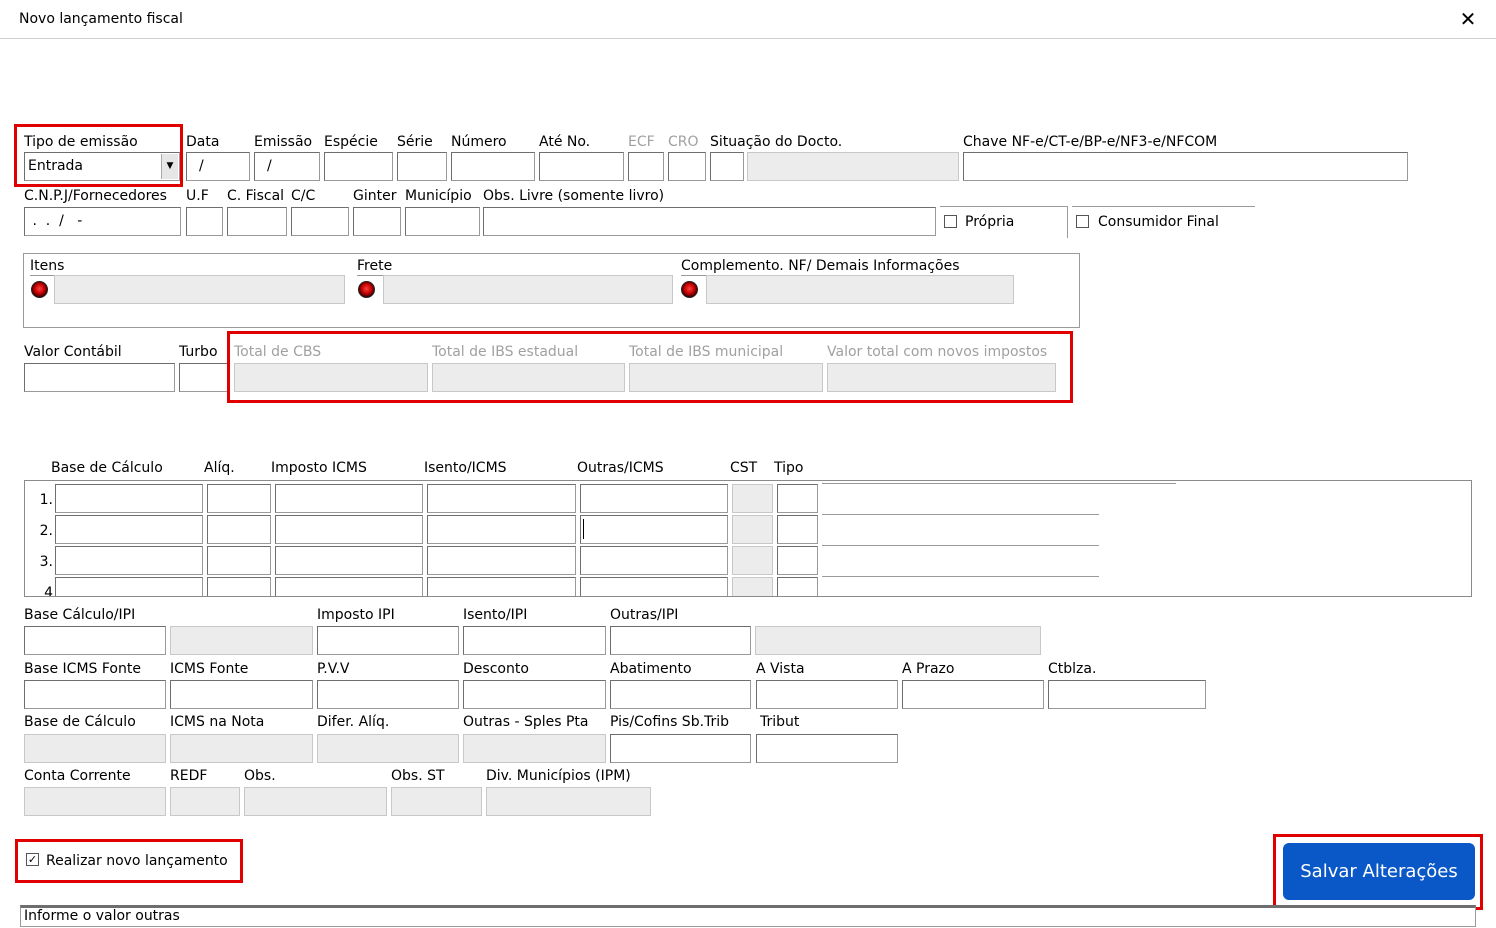  What do you see at coordinates (680, 748) in the screenshot?
I see `pis-cofins-field` at bounding box center [680, 748].